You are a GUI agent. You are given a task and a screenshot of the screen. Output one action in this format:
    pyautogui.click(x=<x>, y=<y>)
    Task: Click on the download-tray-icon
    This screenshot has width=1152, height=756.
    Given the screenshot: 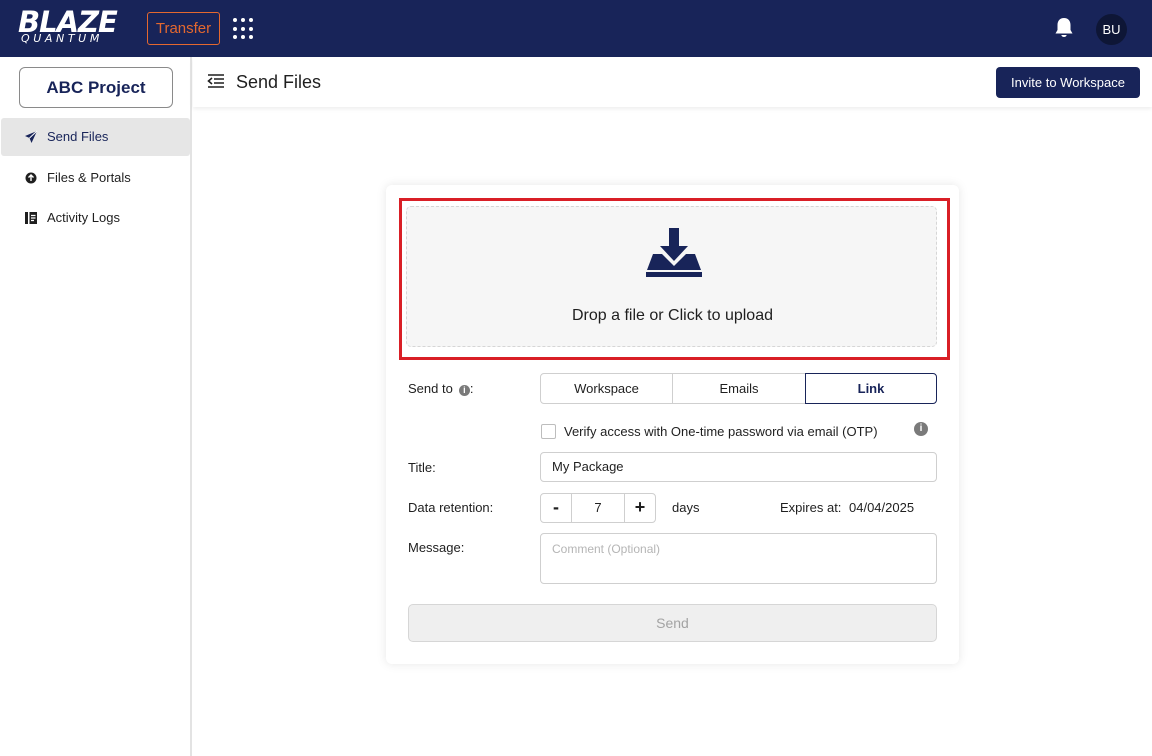 What is the action you would take?
    pyautogui.click(x=674, y=253)
    